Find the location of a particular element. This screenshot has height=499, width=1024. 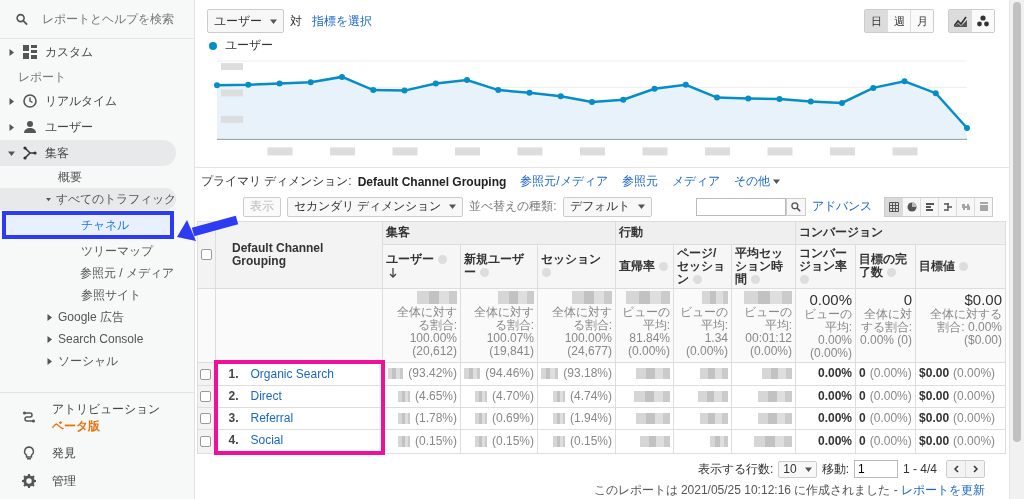

motion-chart-button is located at coordinates (982, 21).